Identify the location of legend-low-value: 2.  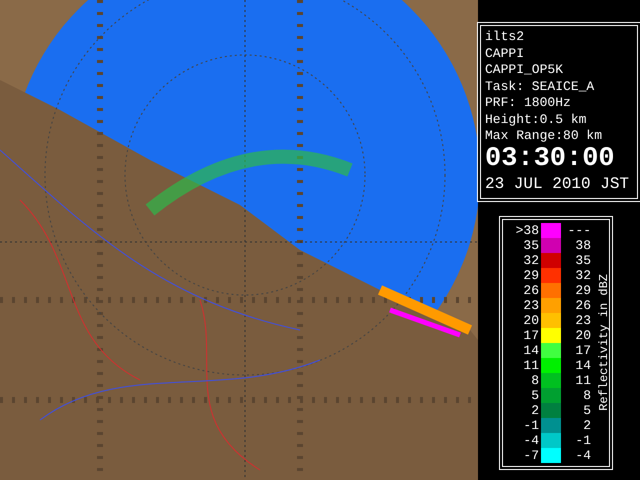
(535, 410).